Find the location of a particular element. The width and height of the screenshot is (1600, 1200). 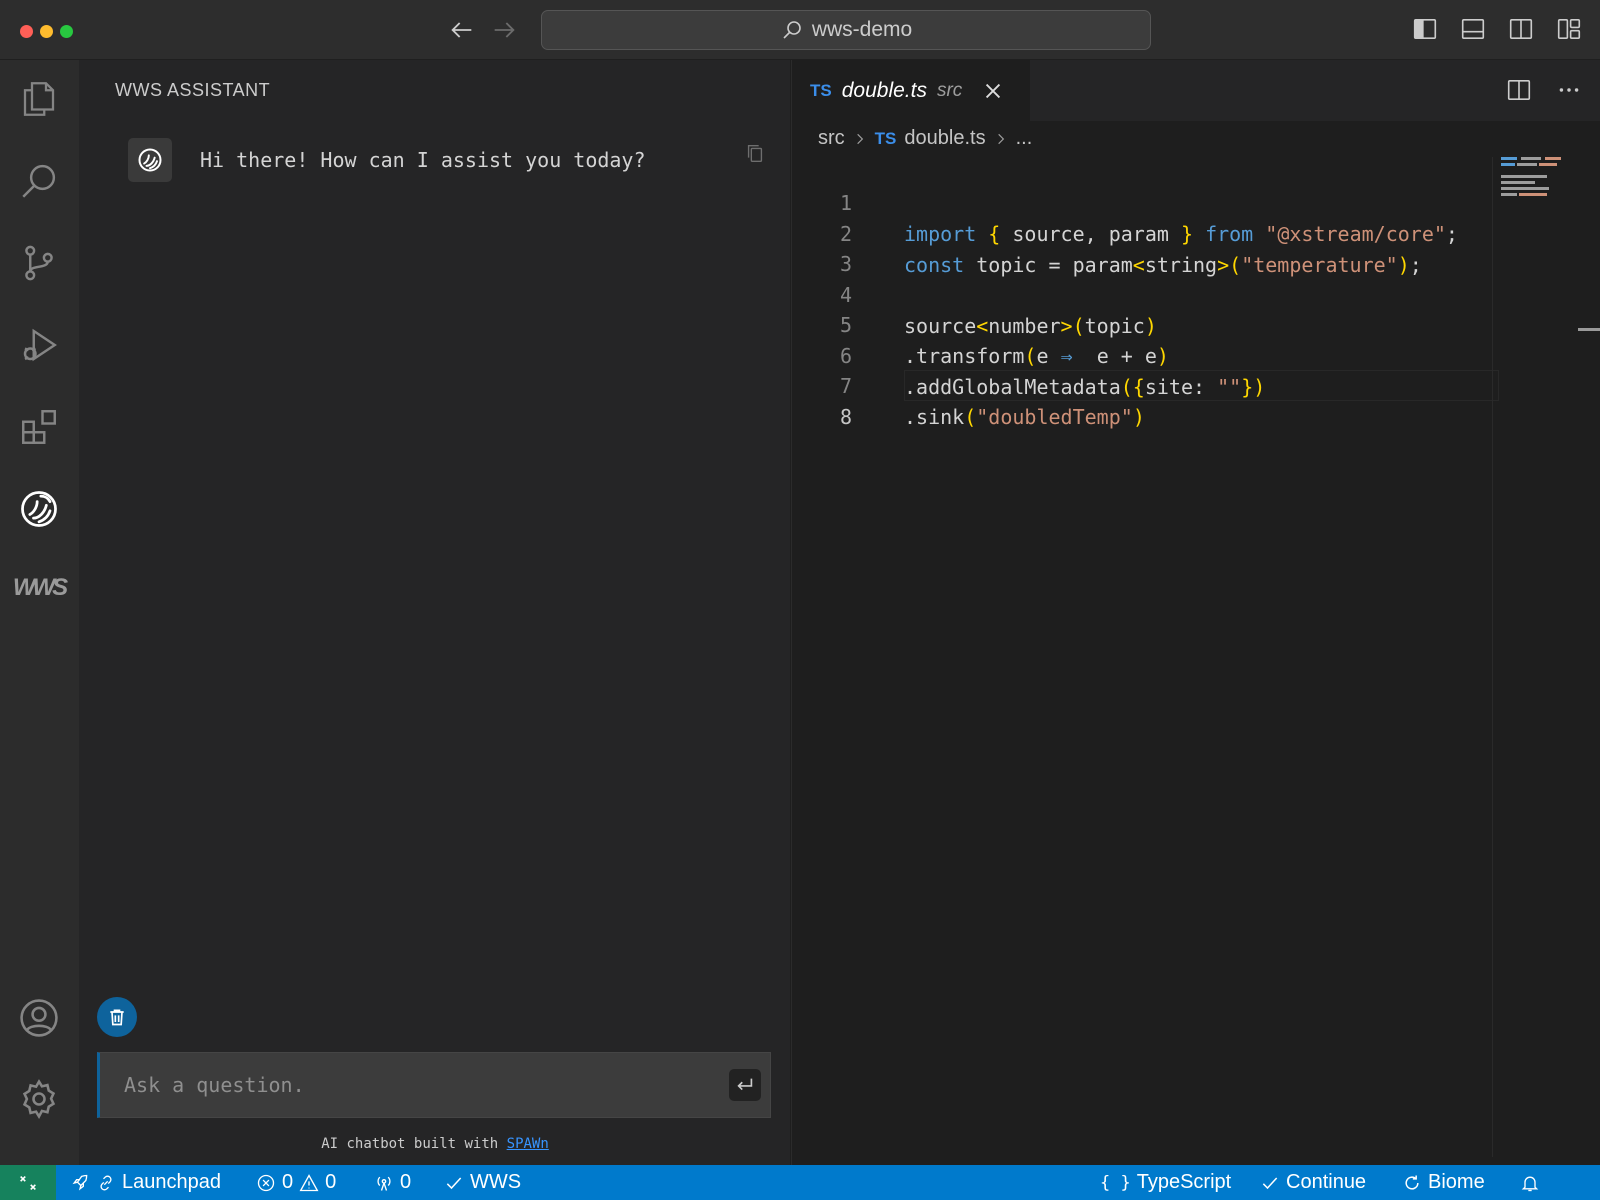

continue-item: Continue is located at coordinates (1313, 1182).